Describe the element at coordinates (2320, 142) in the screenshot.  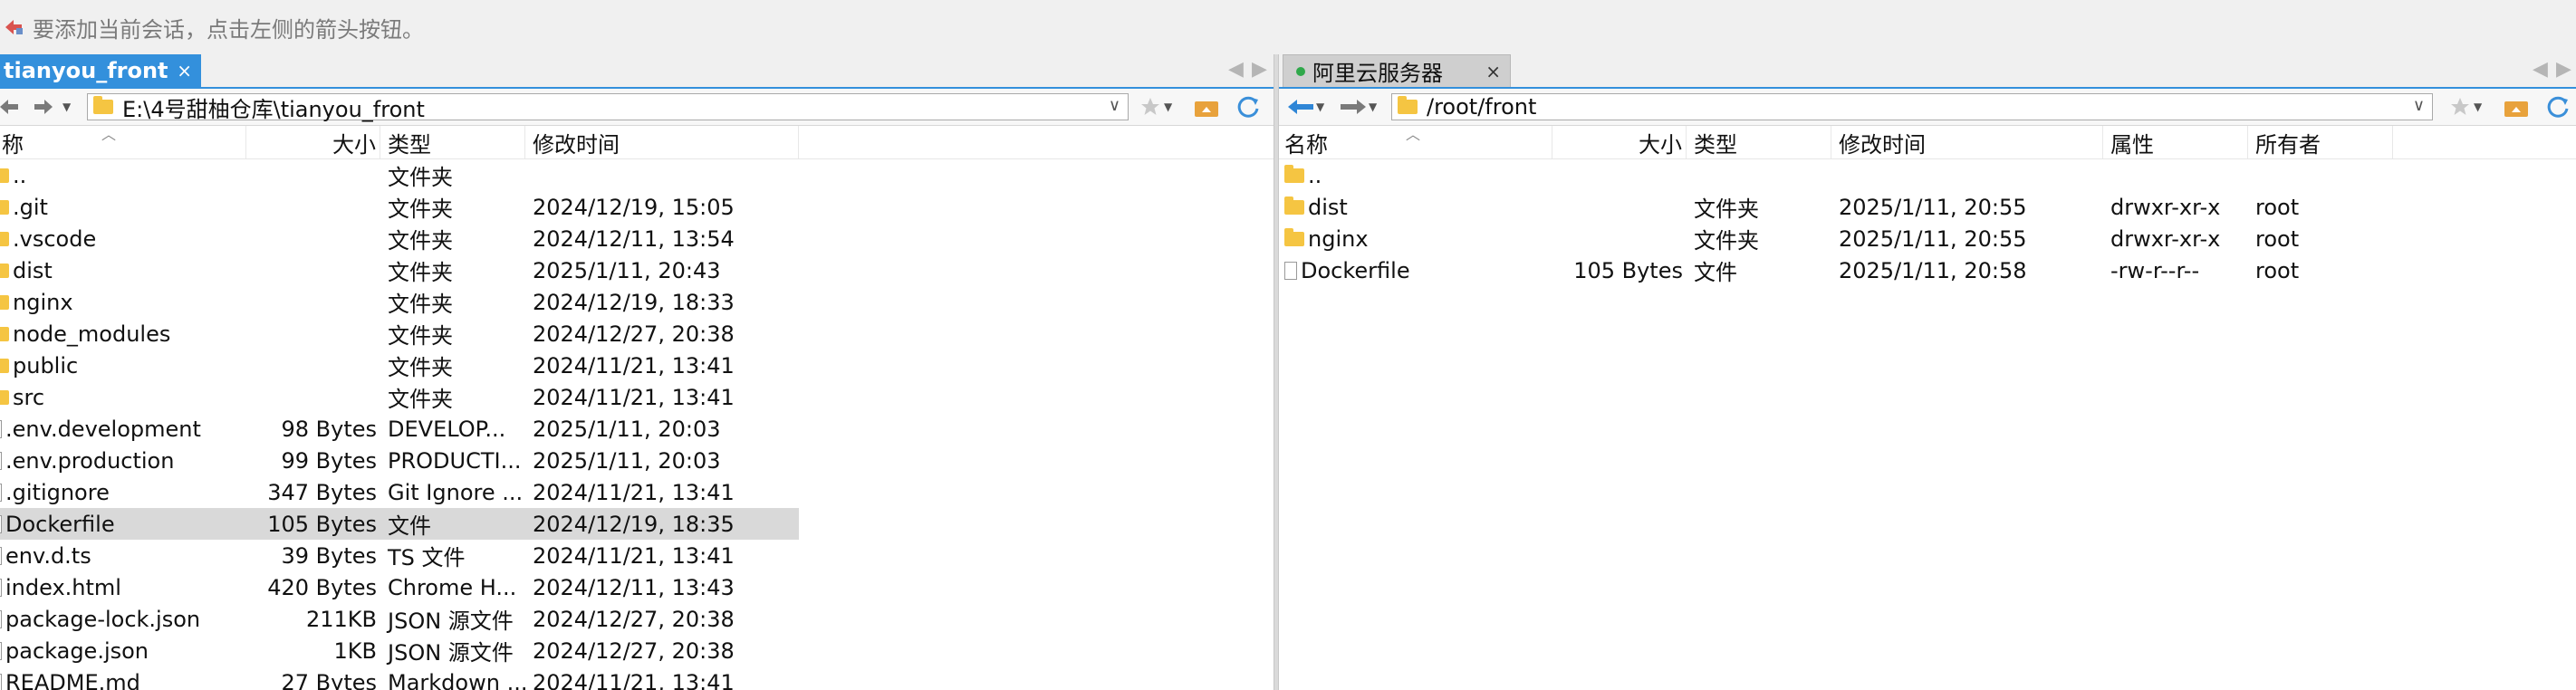
I see `column-owner: 所有者` at that location.